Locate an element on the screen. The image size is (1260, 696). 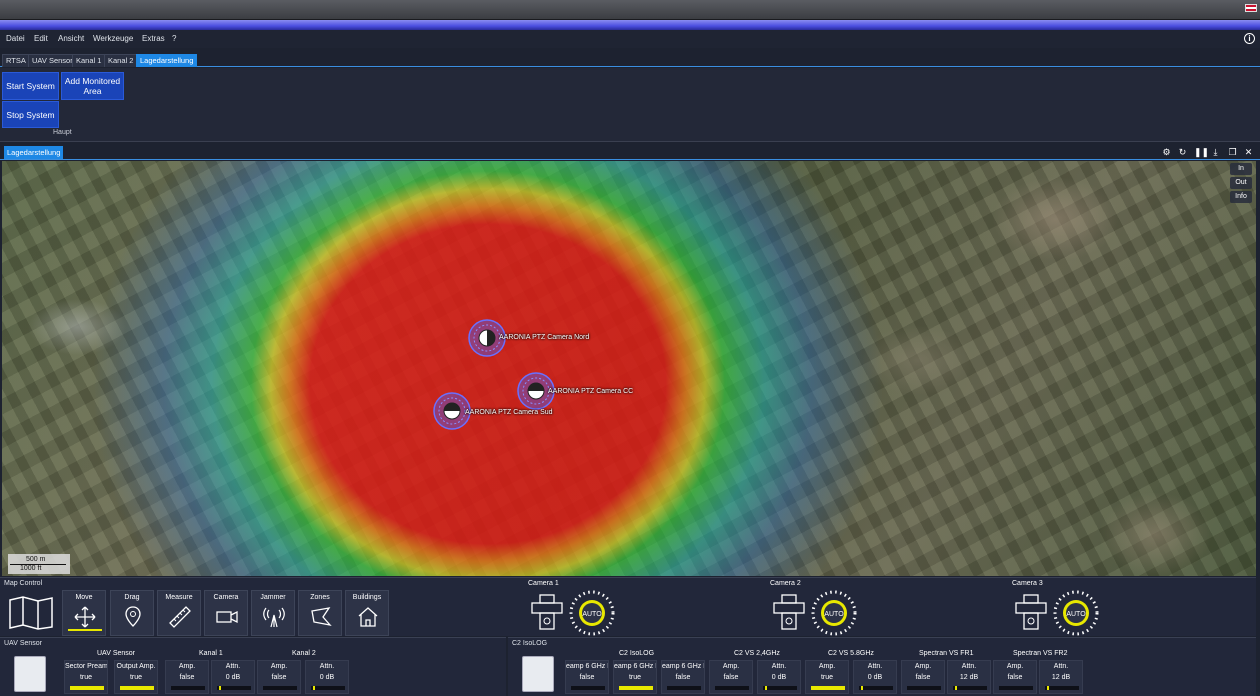
window-icon: ❐ is located at coordinates (1232, 152).